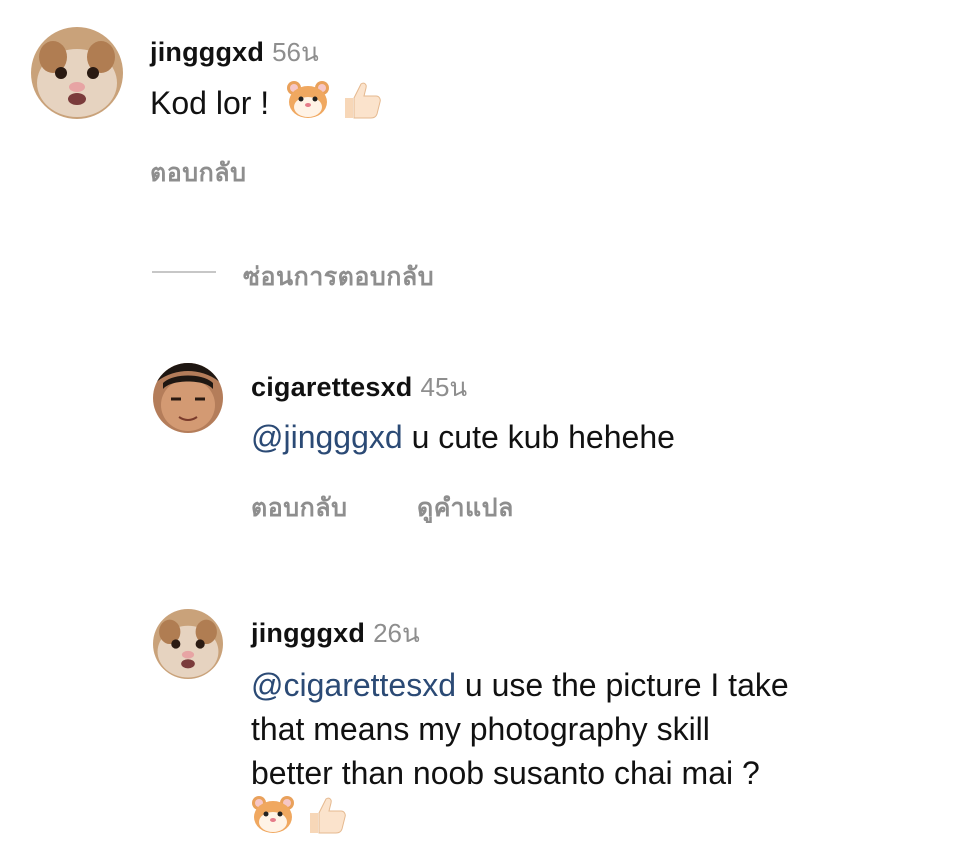 The height and width of the screenshot is (846, 953). I want to click on mention-link: @cigarettesxd, so click(353, 685).